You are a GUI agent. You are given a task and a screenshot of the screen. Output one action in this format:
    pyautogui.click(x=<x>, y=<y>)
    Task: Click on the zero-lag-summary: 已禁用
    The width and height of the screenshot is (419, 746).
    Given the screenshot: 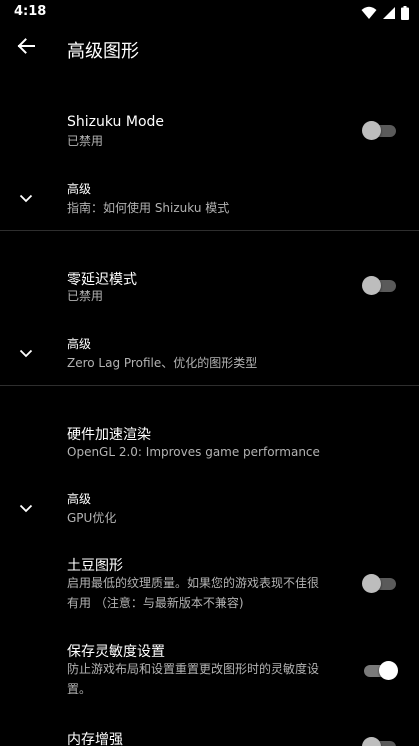 What is the action you would take?
    pyautogui.click(x=85, y=296)
    